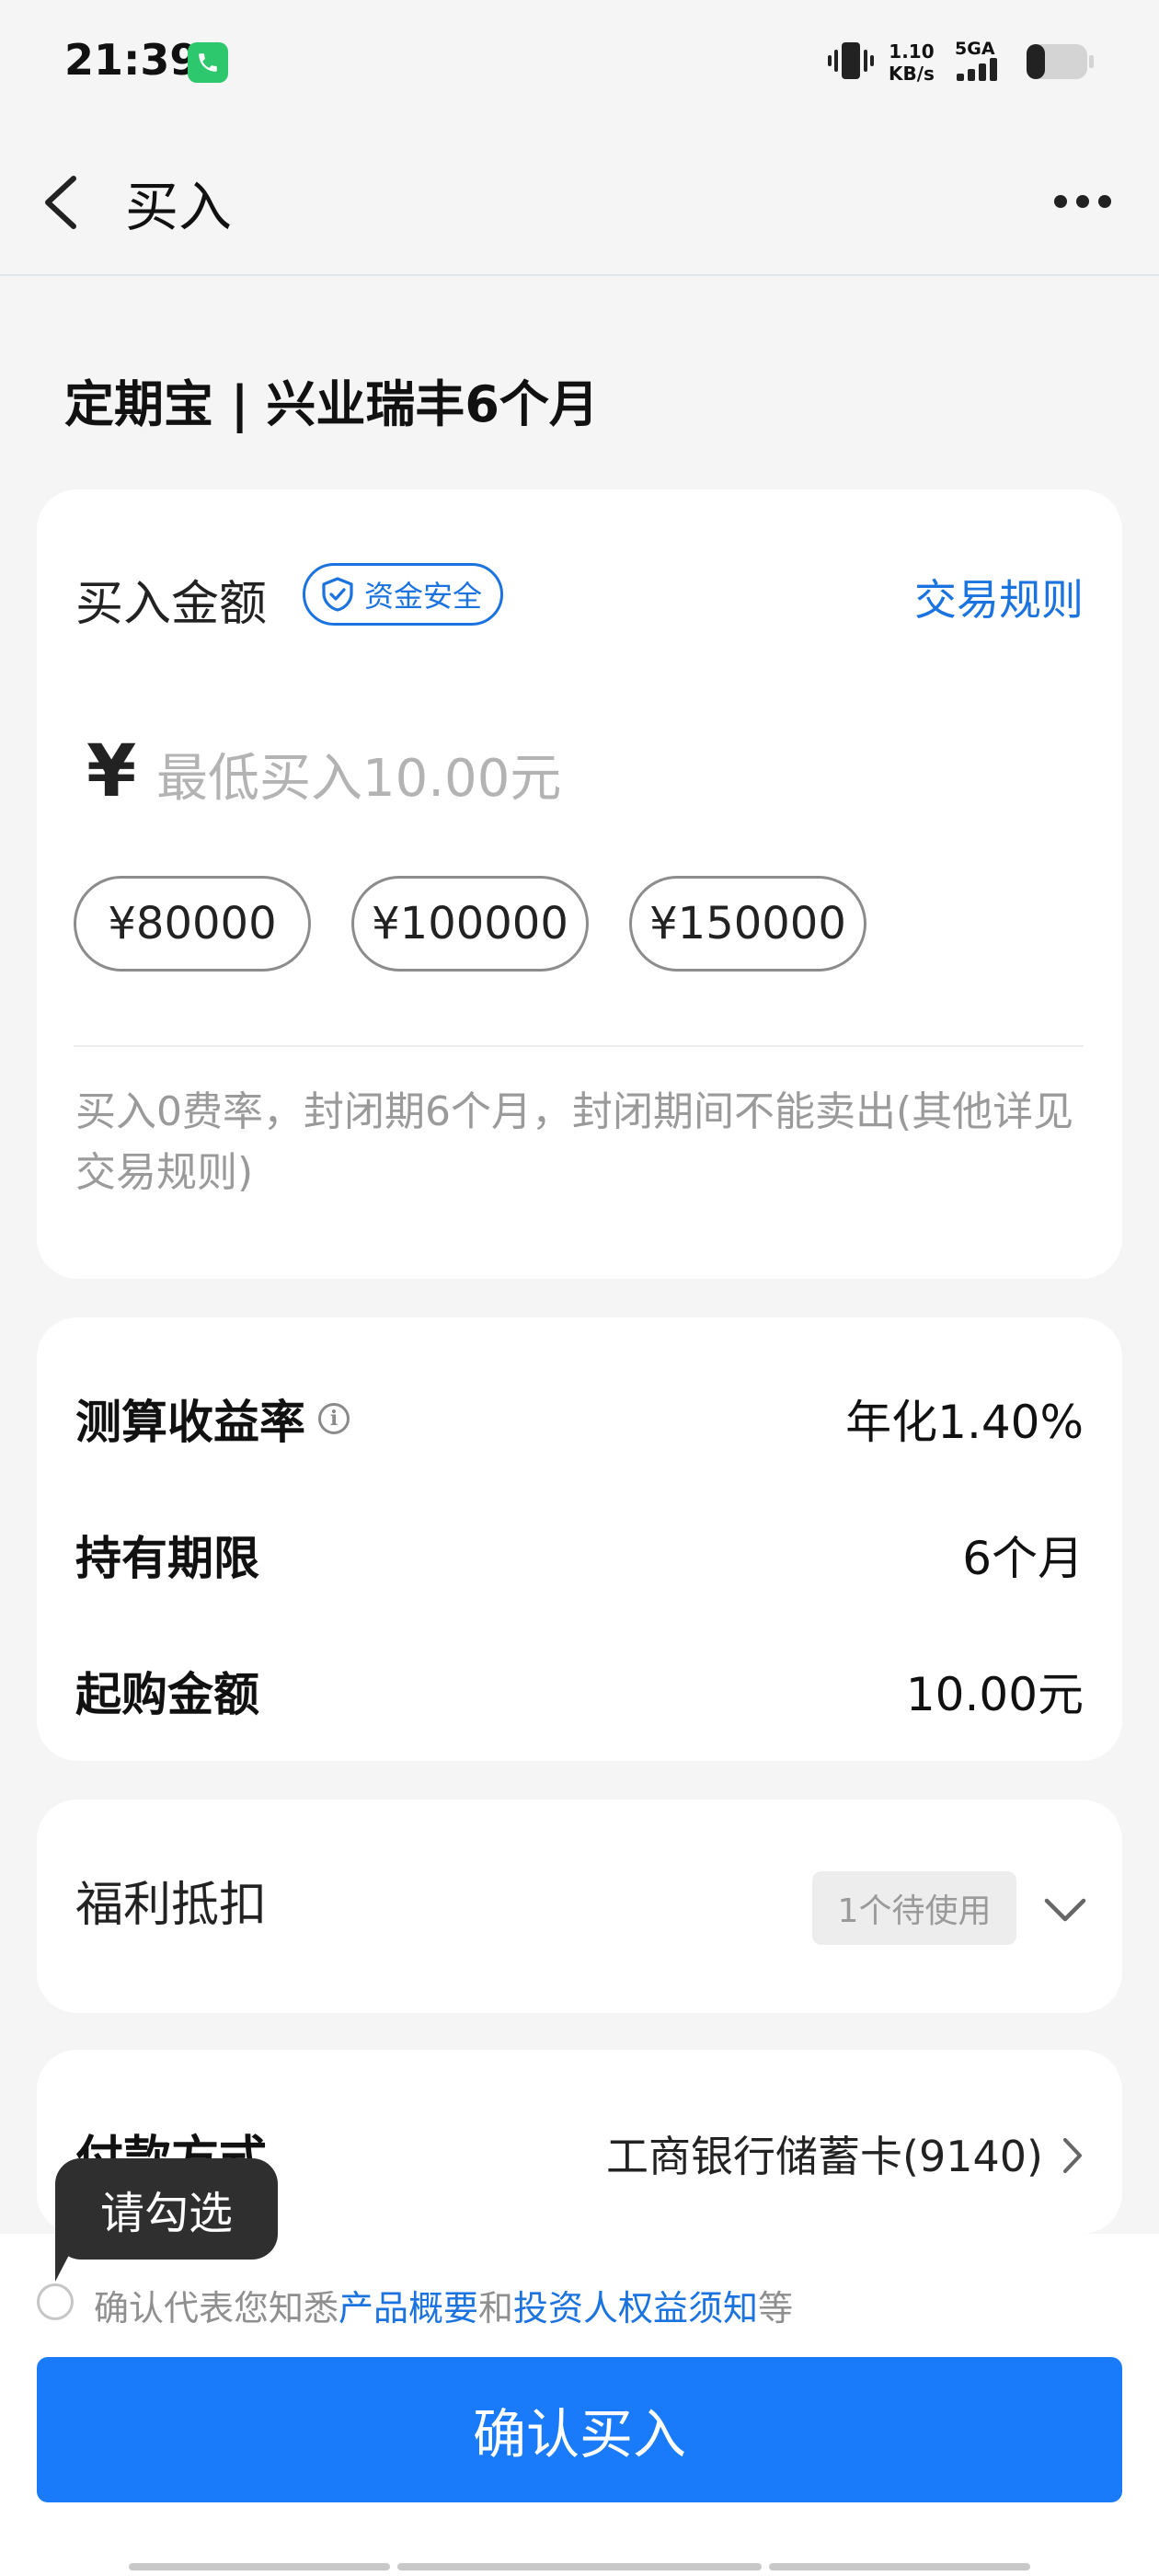  What do you see at coordinates (1023, 1558) in the screenshot?
I see `period-value: 6个月` at bounding box center [1023, 1558].